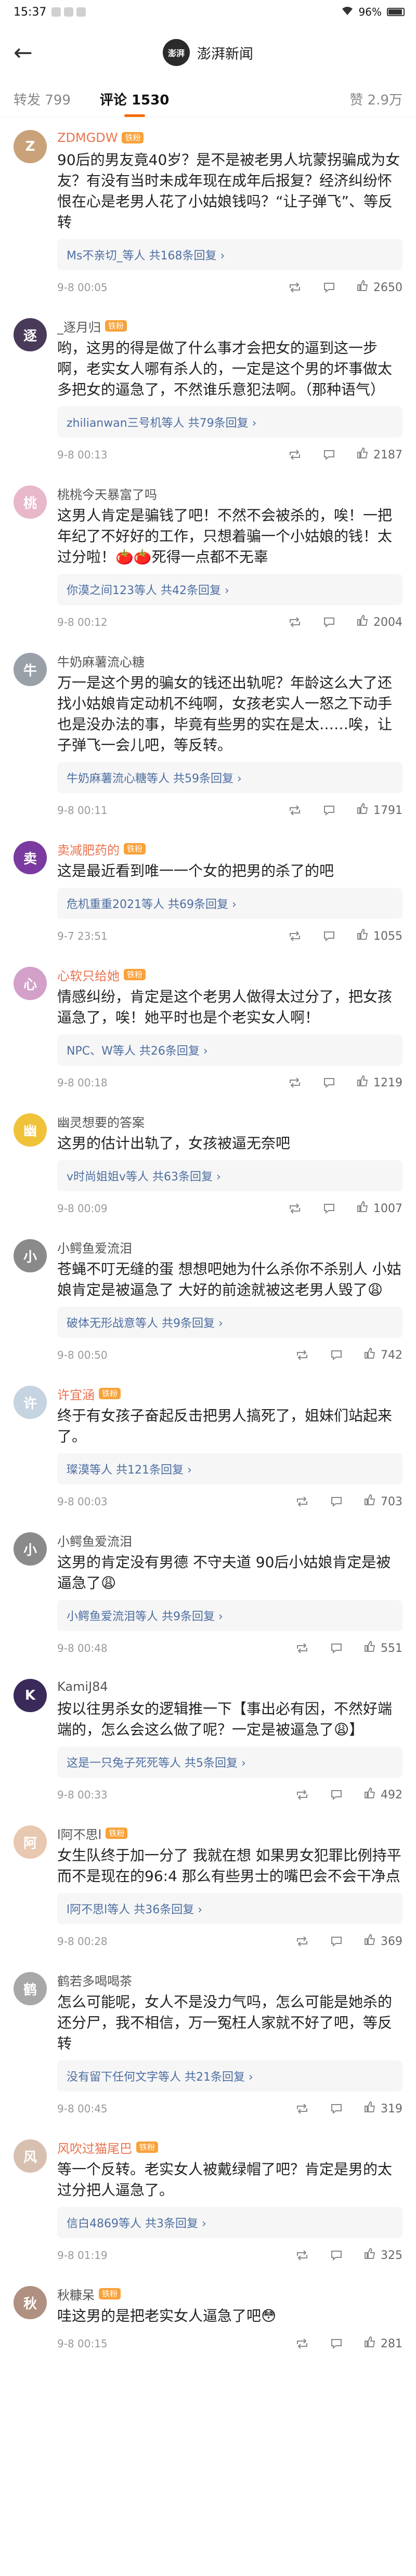 The image size is (416, 2576). What do you see at coordinates (30, 1549) in the screenshot?
I see `avatar: 小` at bounding box center [30, 1549].